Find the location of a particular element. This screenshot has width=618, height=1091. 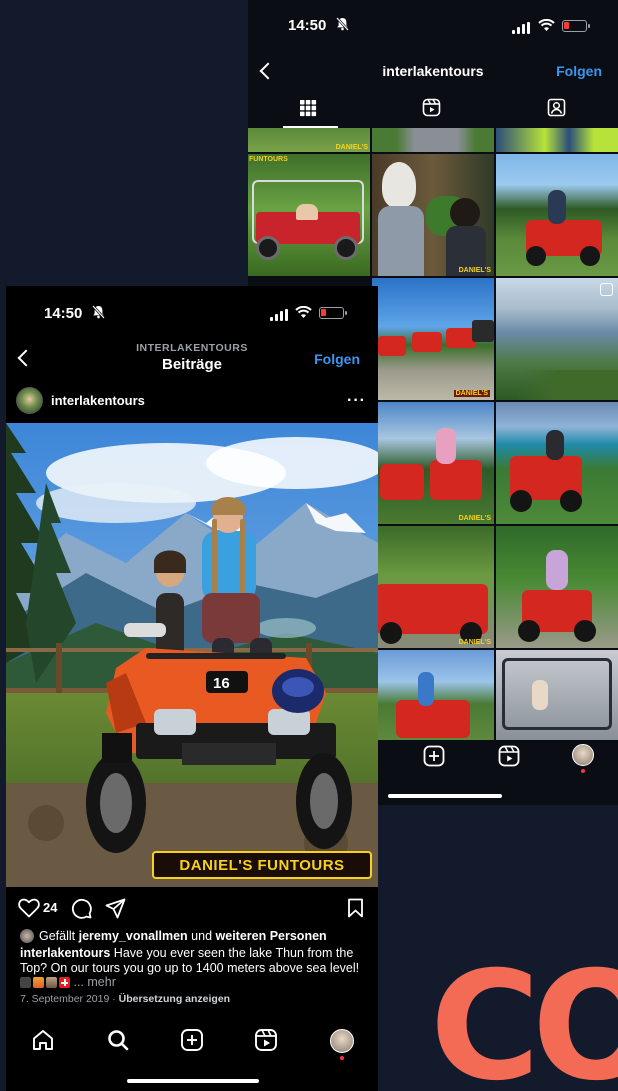

post-meta: 7. September 2019 · Übersetzung anzeigen is located at coordinates (125, 999).